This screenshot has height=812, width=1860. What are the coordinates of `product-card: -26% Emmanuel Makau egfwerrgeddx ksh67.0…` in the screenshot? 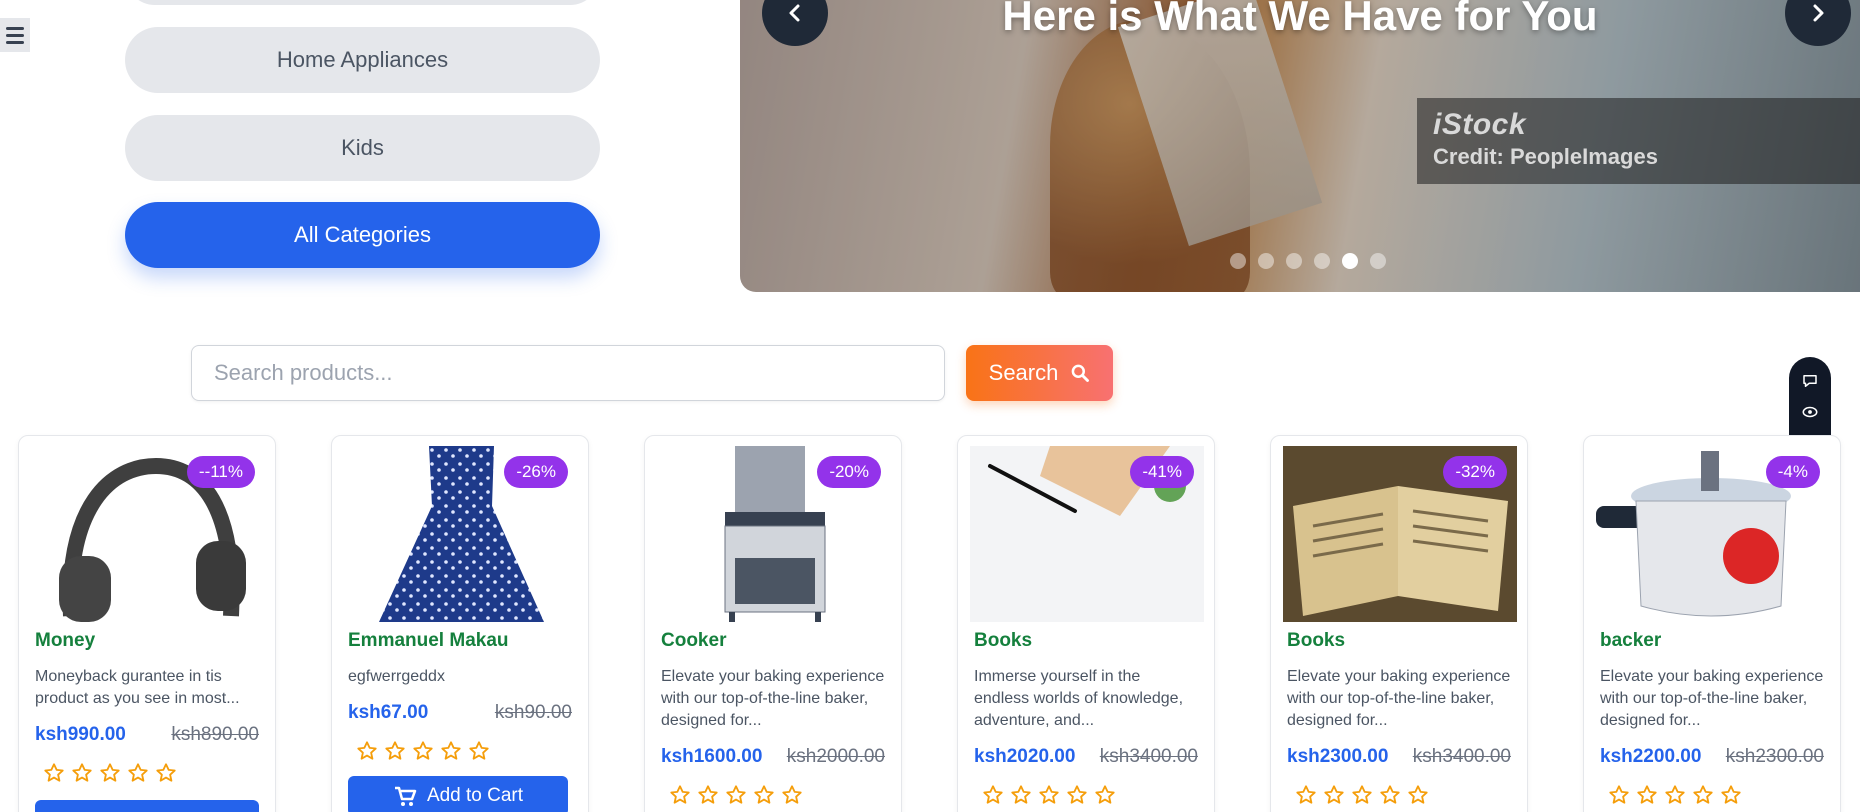 It's located at (460, 623).